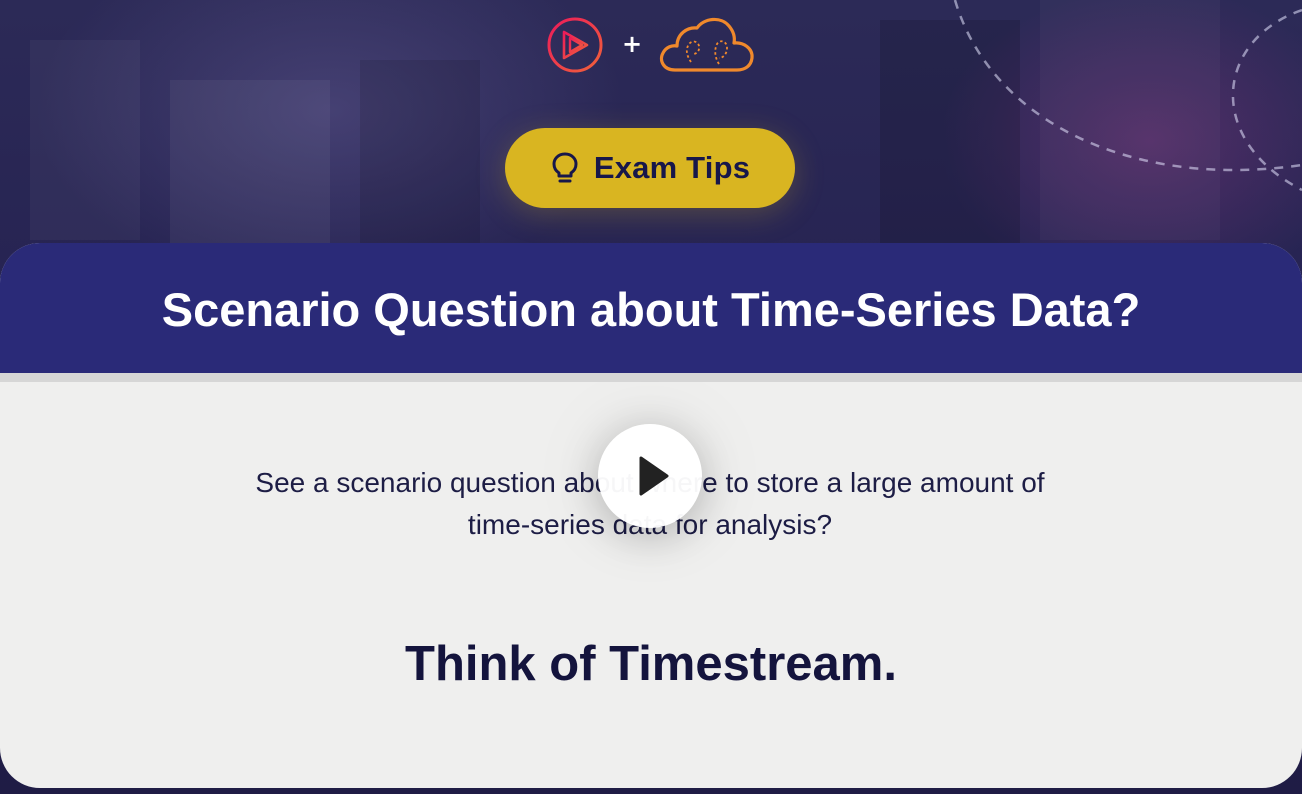  Describe the element at coordinates (672, 167) in the screenshot. I see `exam-tips-label: Exam Tips` at that location.